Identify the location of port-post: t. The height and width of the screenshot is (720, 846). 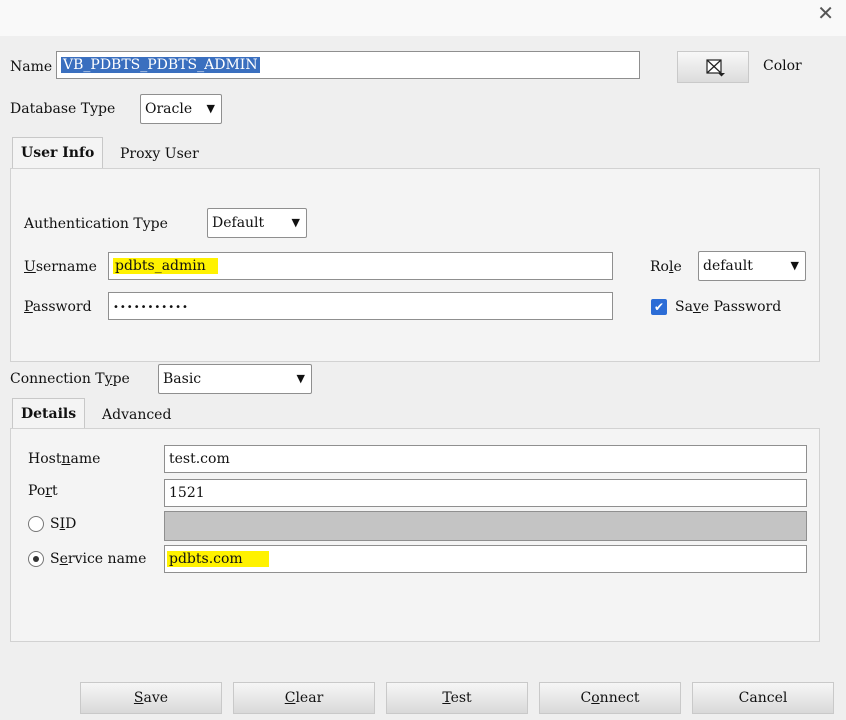
(54, 491).